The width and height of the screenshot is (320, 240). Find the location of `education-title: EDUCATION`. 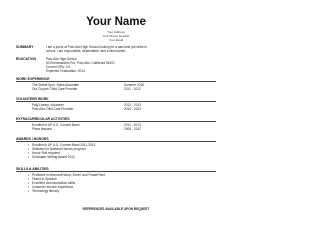

education-title: EDUCATION is located at coordinates (26, 59).